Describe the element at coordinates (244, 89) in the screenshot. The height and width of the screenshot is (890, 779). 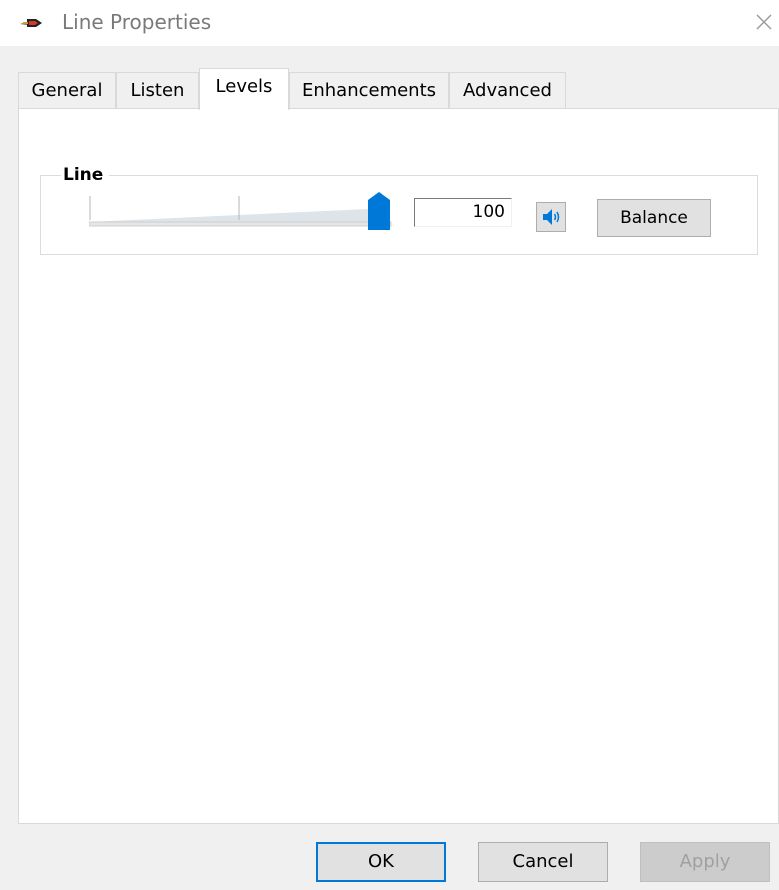
I see `tab-levels: Levels` at that location.